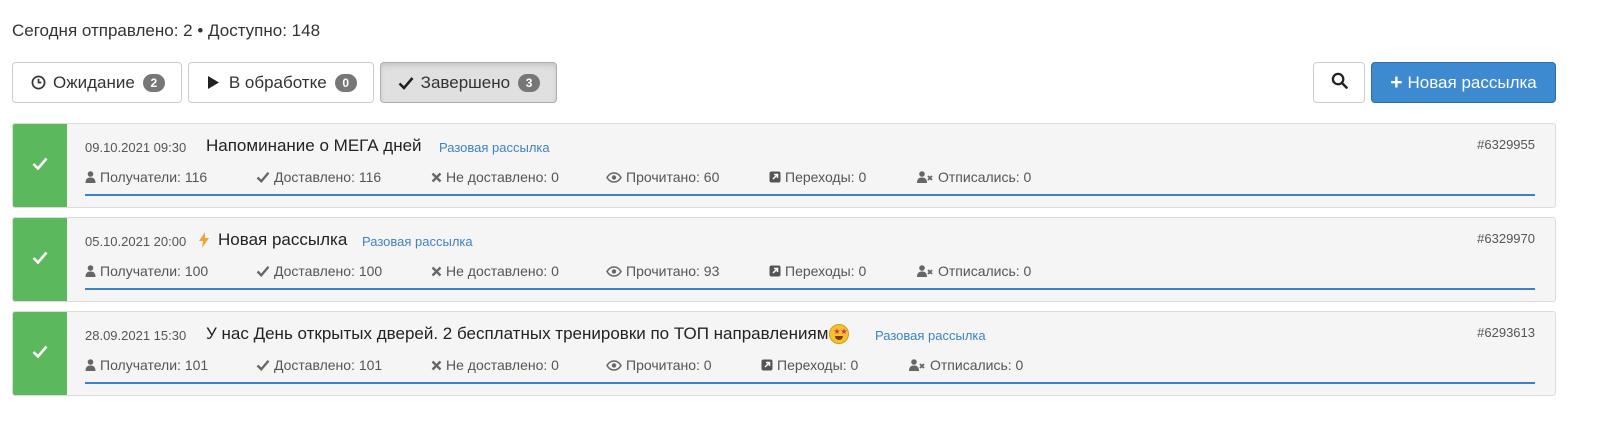 Image resolution: width=1619 pixels, height=433 pixels. What do you see at coordinates (529, 82) in the screenshot?
I see `tab-completed-count: 3` at bounding box center [529, 82].